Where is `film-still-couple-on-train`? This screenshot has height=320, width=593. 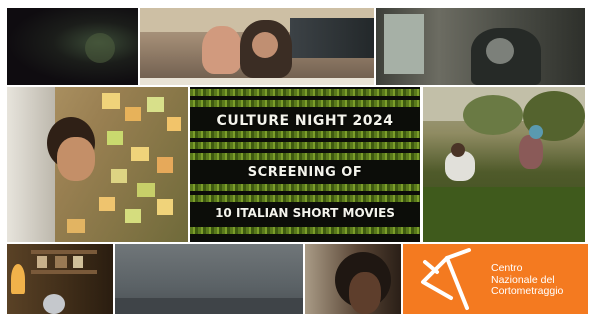 film-still-couple-on-train is located at coordinates (257, 46).